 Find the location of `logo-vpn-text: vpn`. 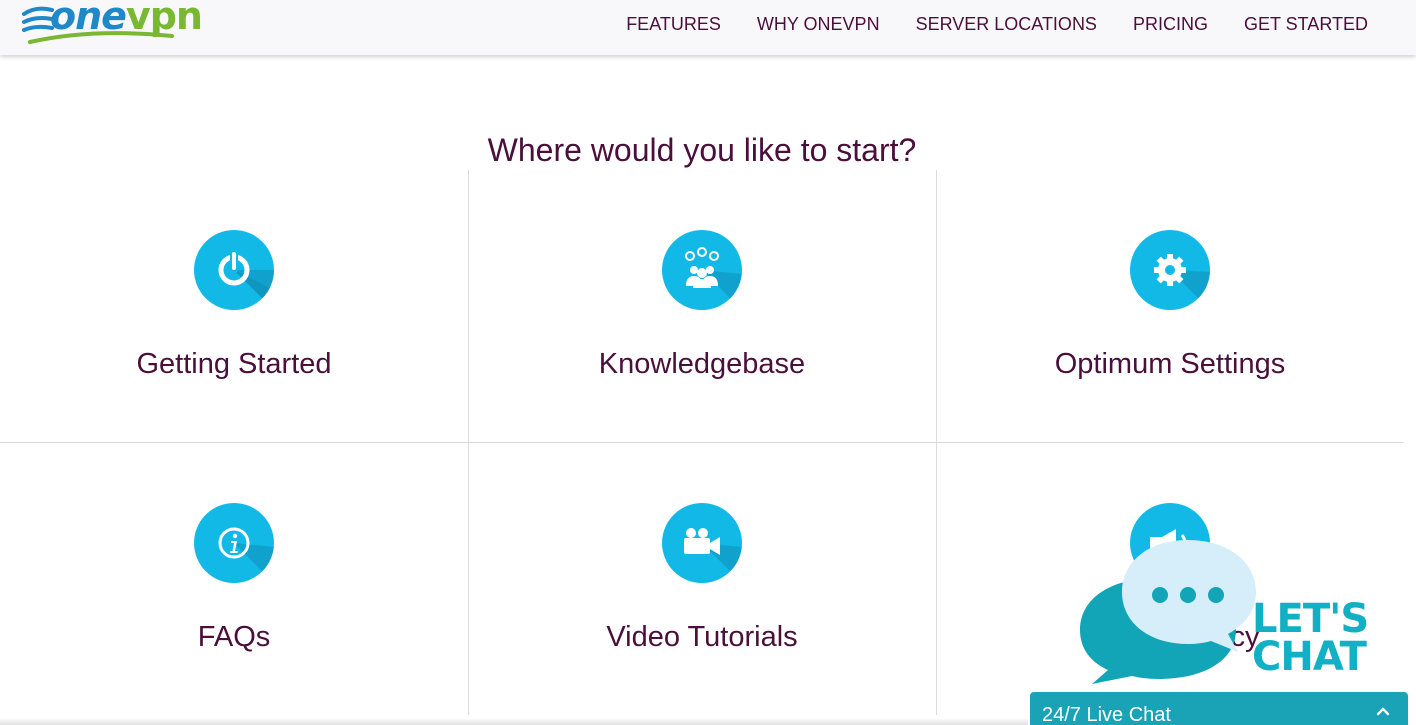

logo-vpn-text: vpn is located at coordinates (164, 19).